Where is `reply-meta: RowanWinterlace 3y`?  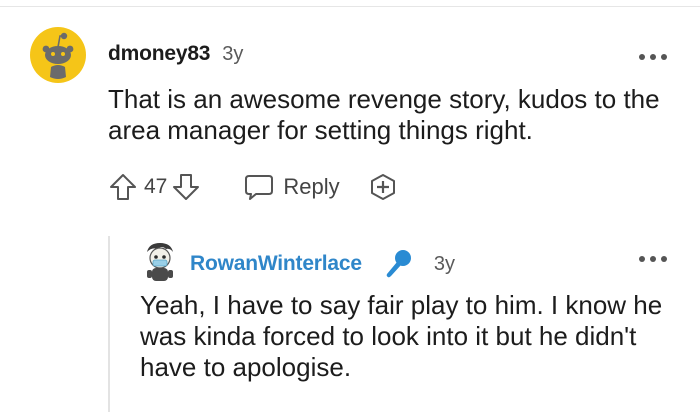 reply-meta: RowanWinterlace 3y is located at coordinates (322, 264).